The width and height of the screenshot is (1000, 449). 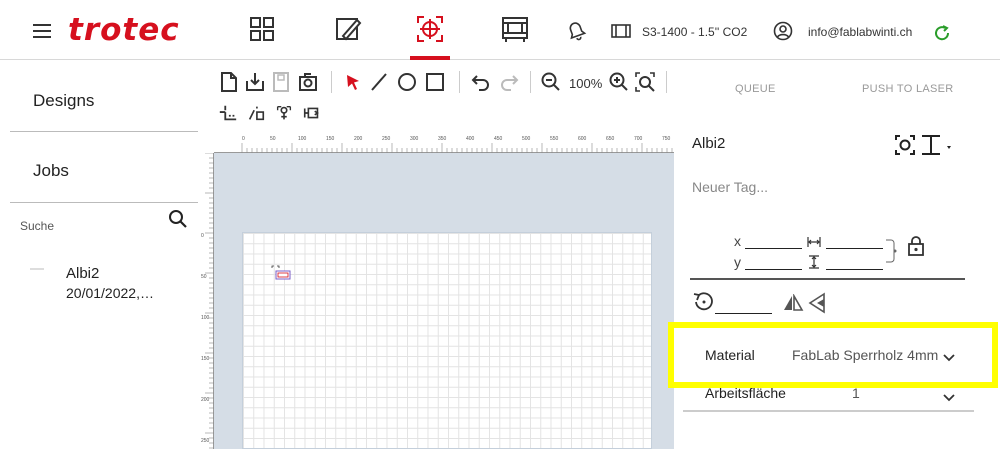 What do you see at coordinates (916, 246) in the screenshot?
I see `lock-icon` at bounding box center [916, 246].